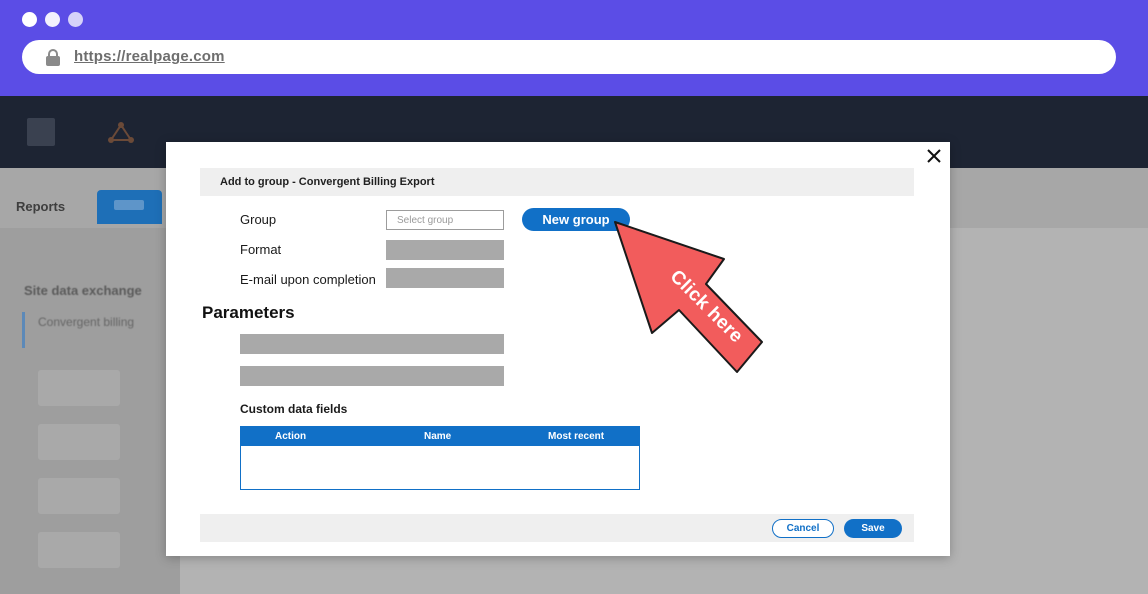  Describe the element at coordinates (576, 436) in the screenshot. I see `column-header-most-recent: Most recent` at that location.